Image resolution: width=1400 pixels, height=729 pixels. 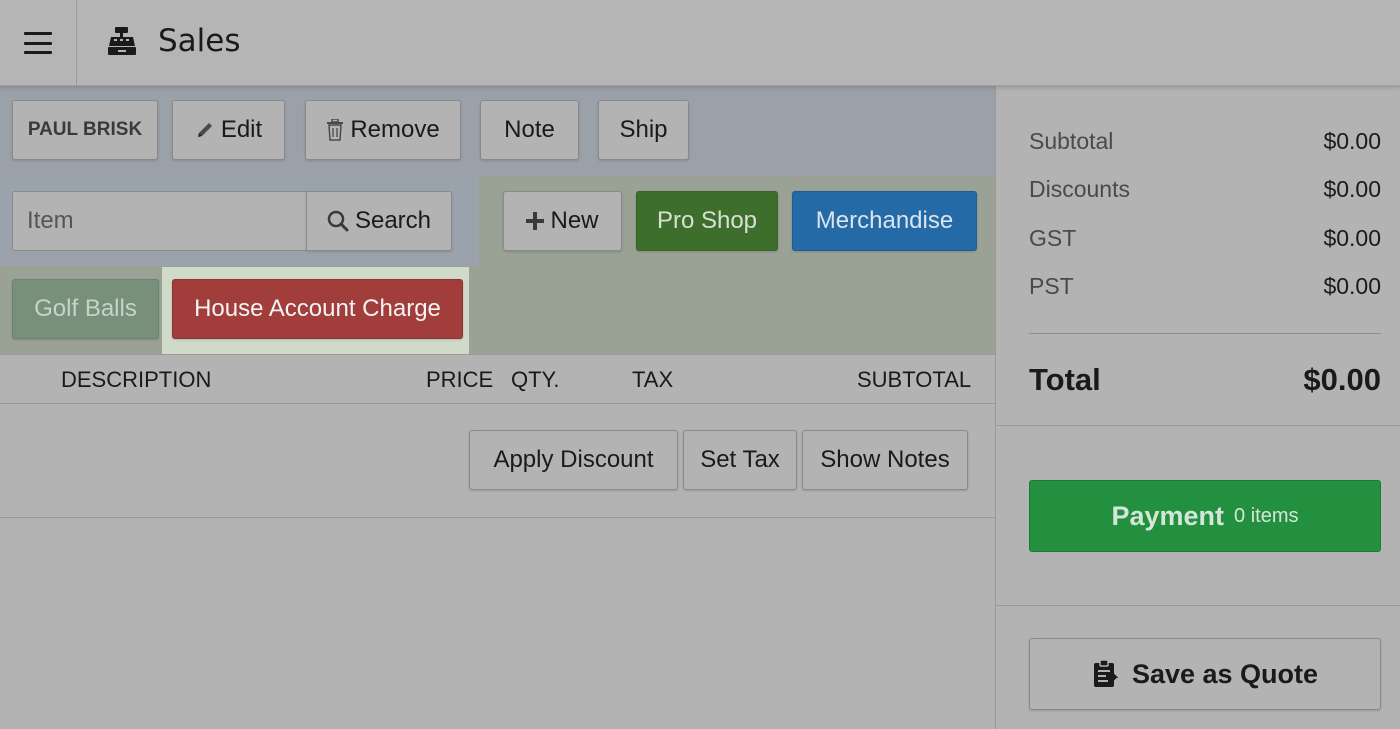 I want to click on payment-item-count: 0 items, so click(x=1266, y=515).